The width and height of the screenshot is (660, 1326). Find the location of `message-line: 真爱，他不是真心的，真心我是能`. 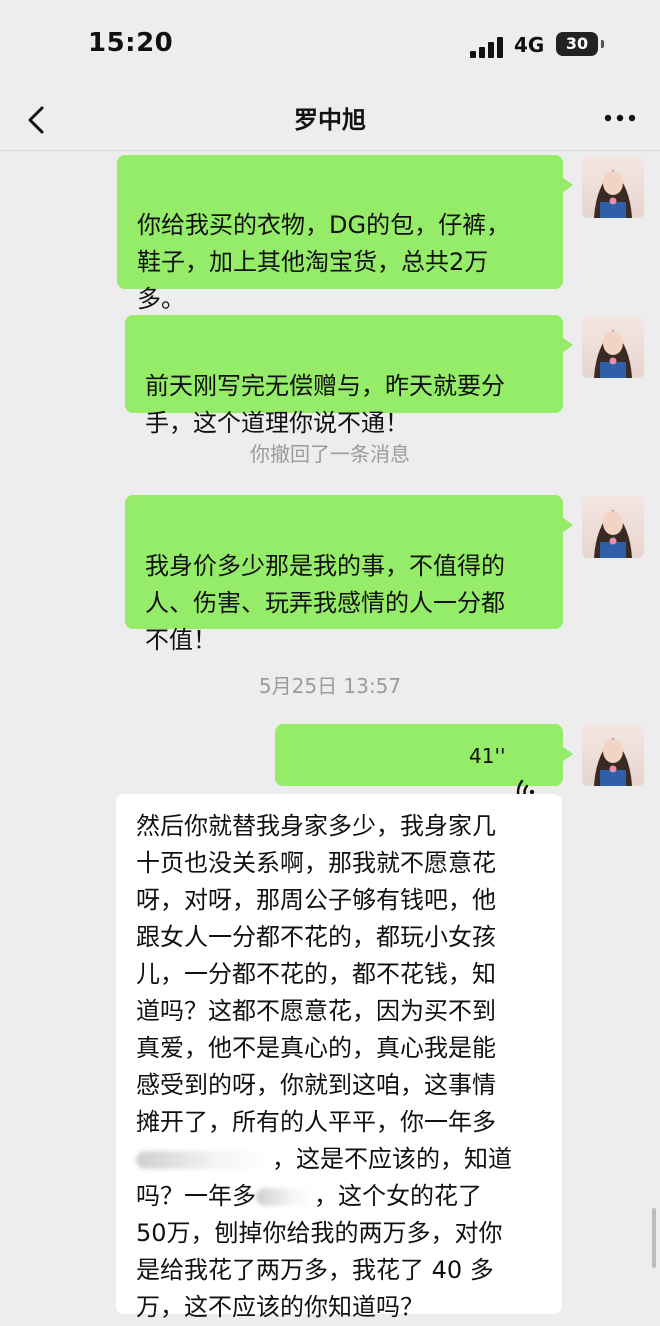

message-line: 真爱，他不是真心的，真心我是能 is located at coordinates (316, 1048).